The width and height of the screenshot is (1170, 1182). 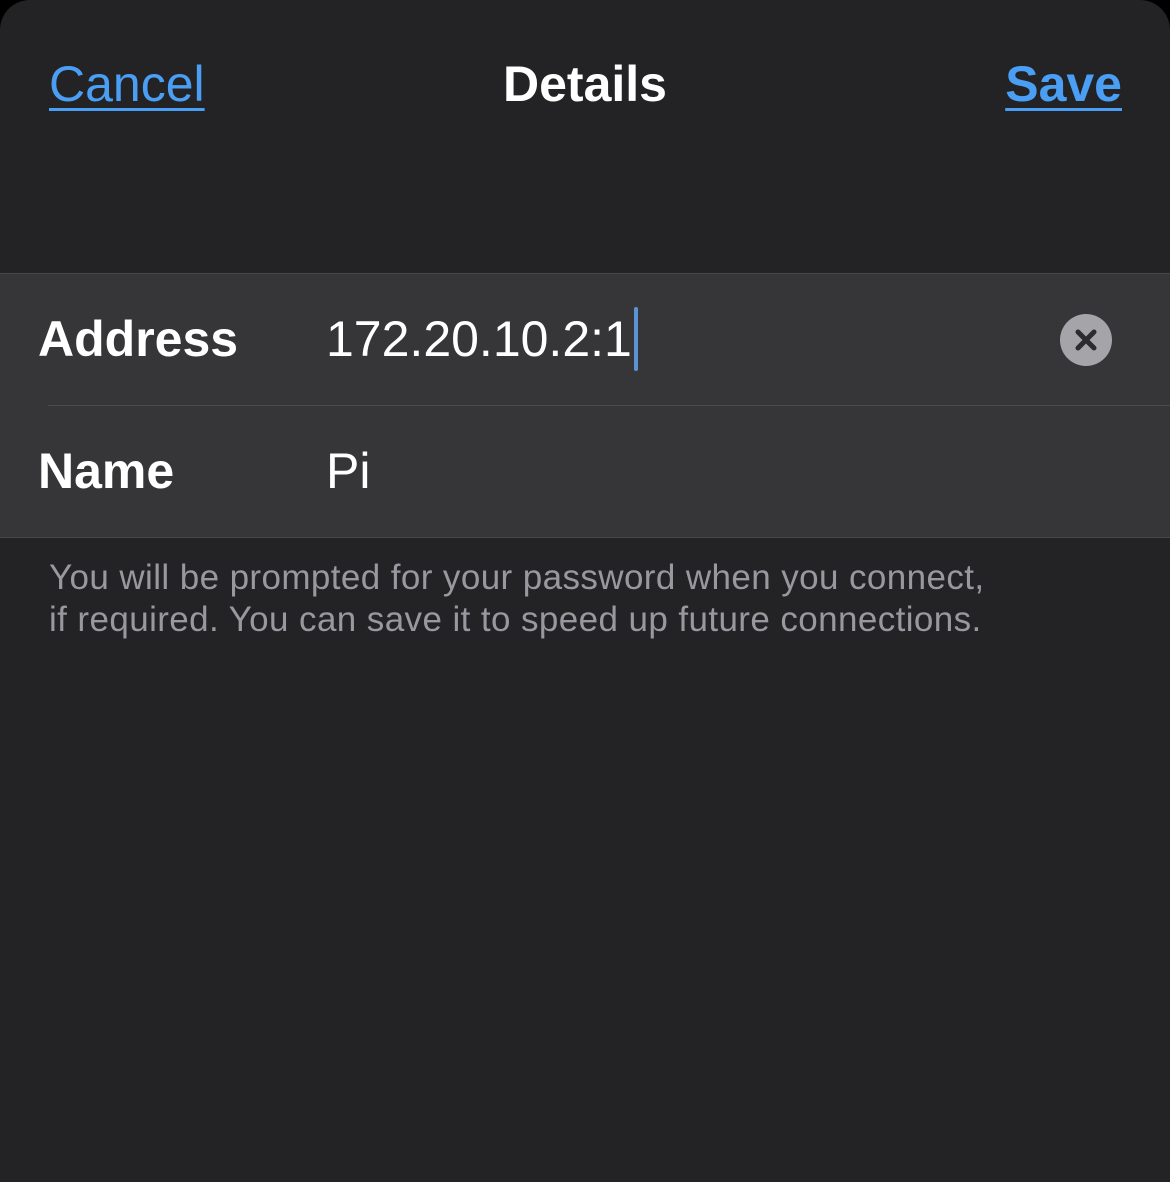 What do you see at coordinates (585, 471) in the screenshot?
I see `name-row: Name Pi` at bounding box center [585, 471].